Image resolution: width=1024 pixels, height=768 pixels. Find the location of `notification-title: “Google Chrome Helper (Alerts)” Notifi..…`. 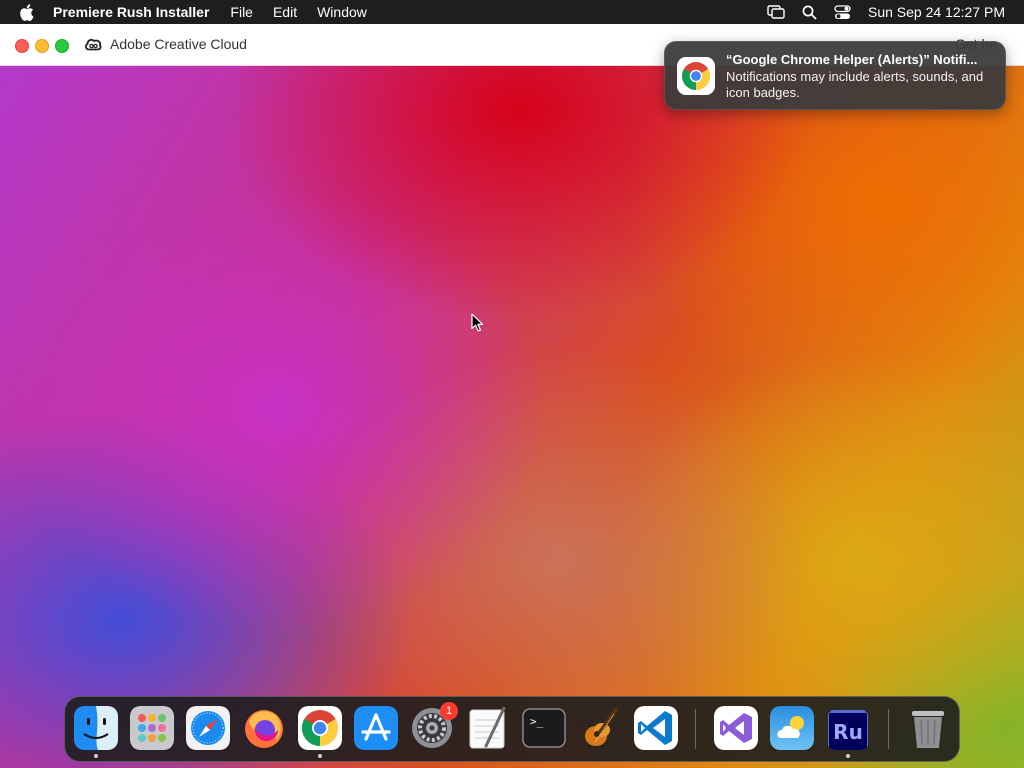

notification-title: “Google Chrome Helper (Alerts)” Notifi..… is located at coordinates (852, 59).